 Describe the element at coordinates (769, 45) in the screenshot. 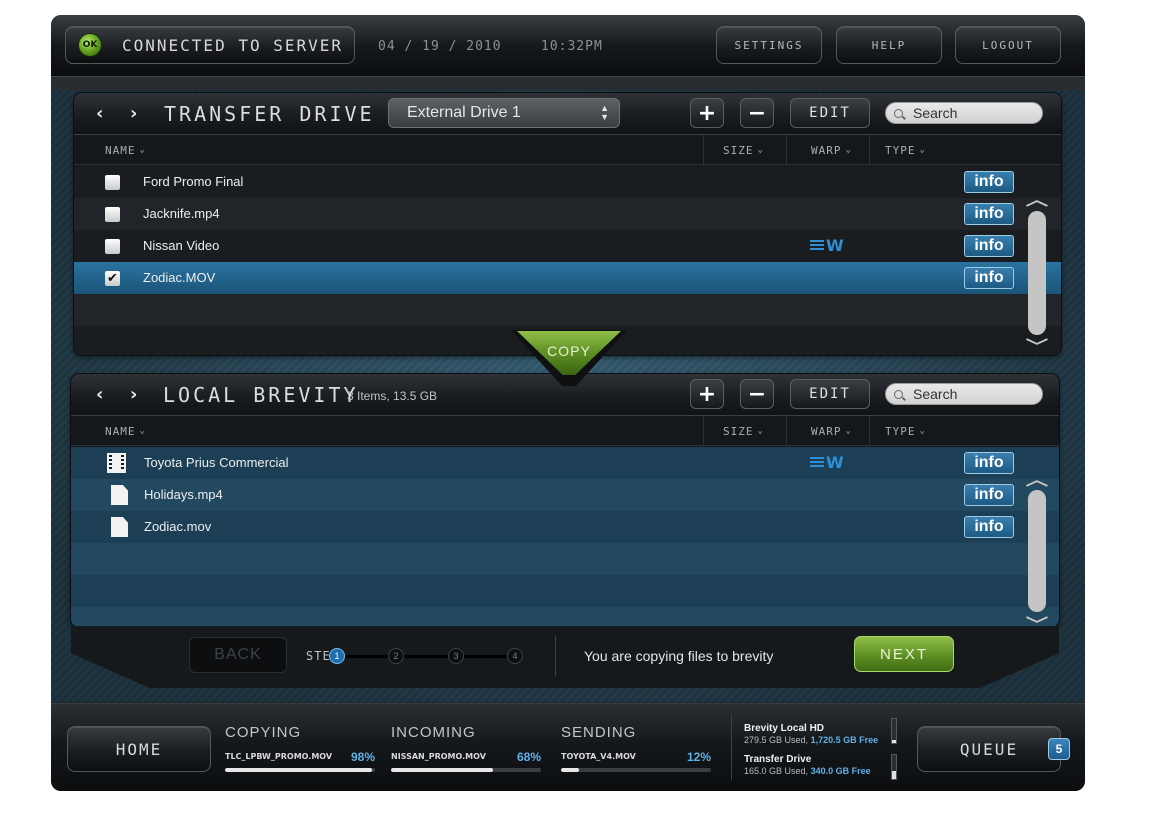

I see `settings-button: SETTINGS` at that location.